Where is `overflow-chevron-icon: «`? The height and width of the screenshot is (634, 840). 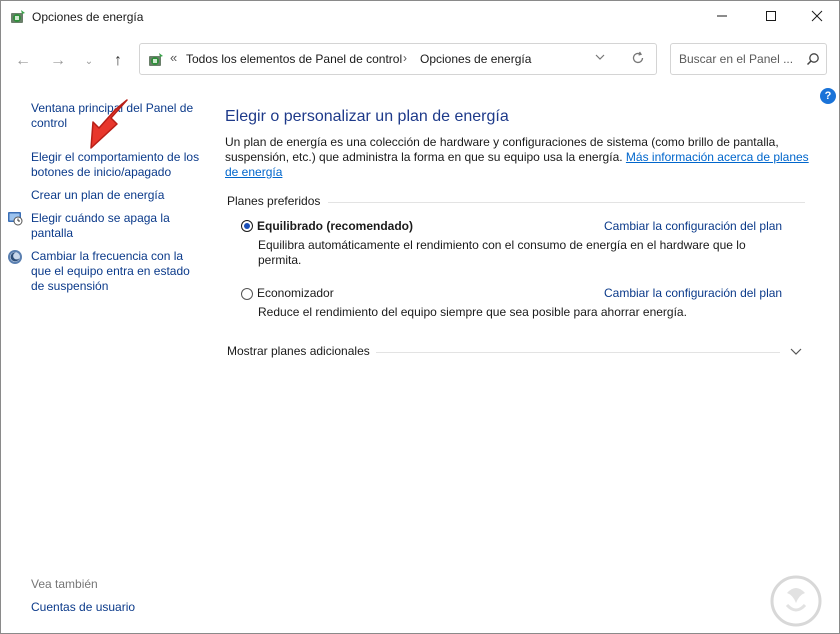 overflow-chevron-icon: « is located at coordinates (173, 57).